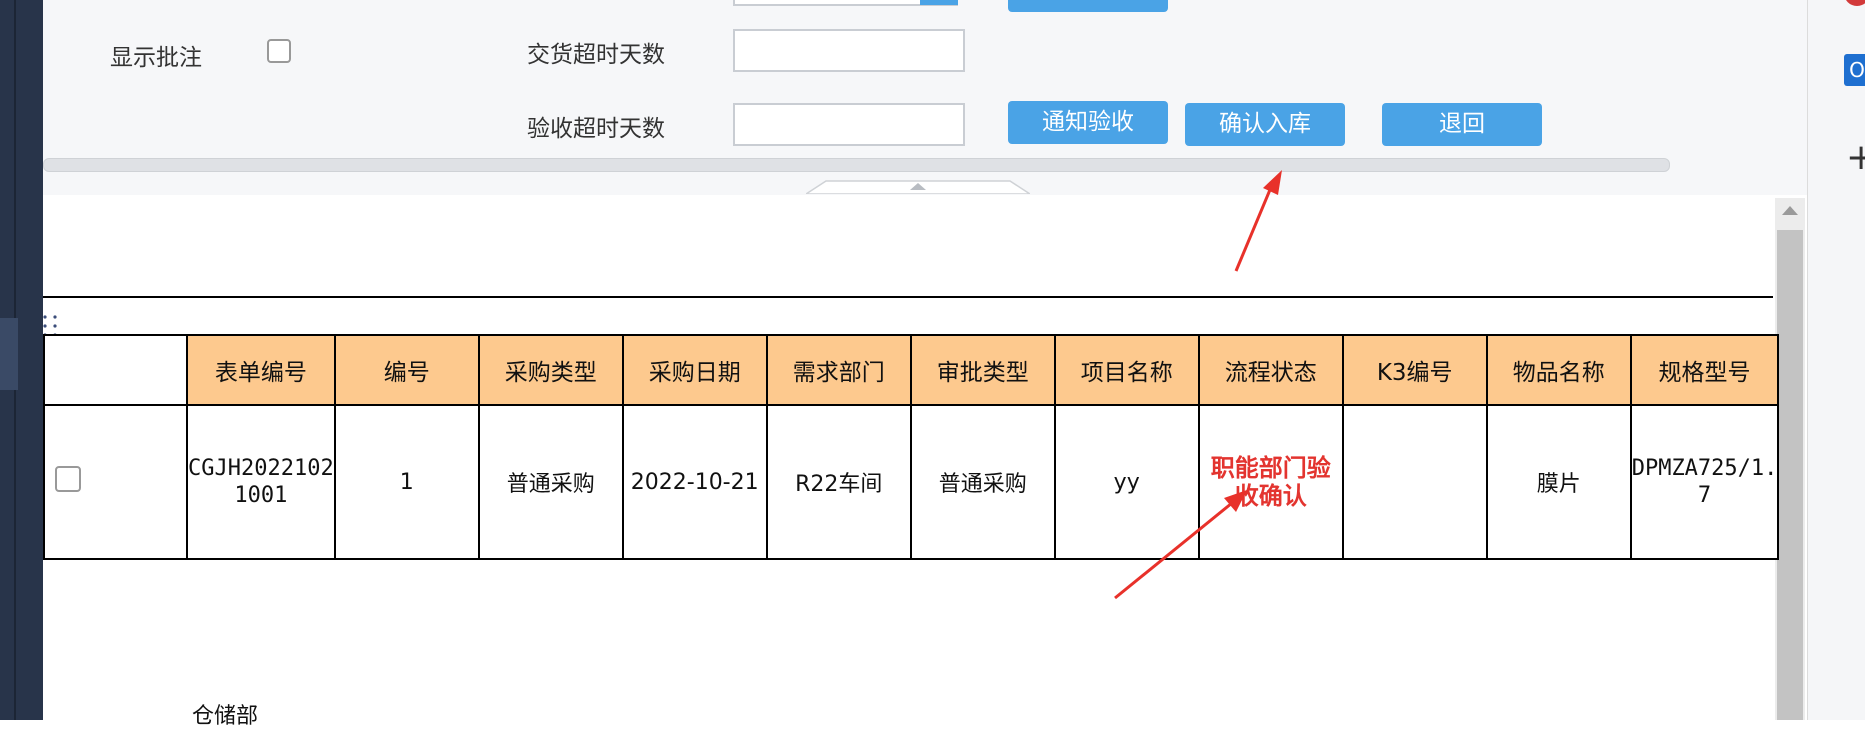 Image resolution: width=1865 pixels, height=730 pixels. I want to click on project-name-cell: yy, so click(1126, 482).